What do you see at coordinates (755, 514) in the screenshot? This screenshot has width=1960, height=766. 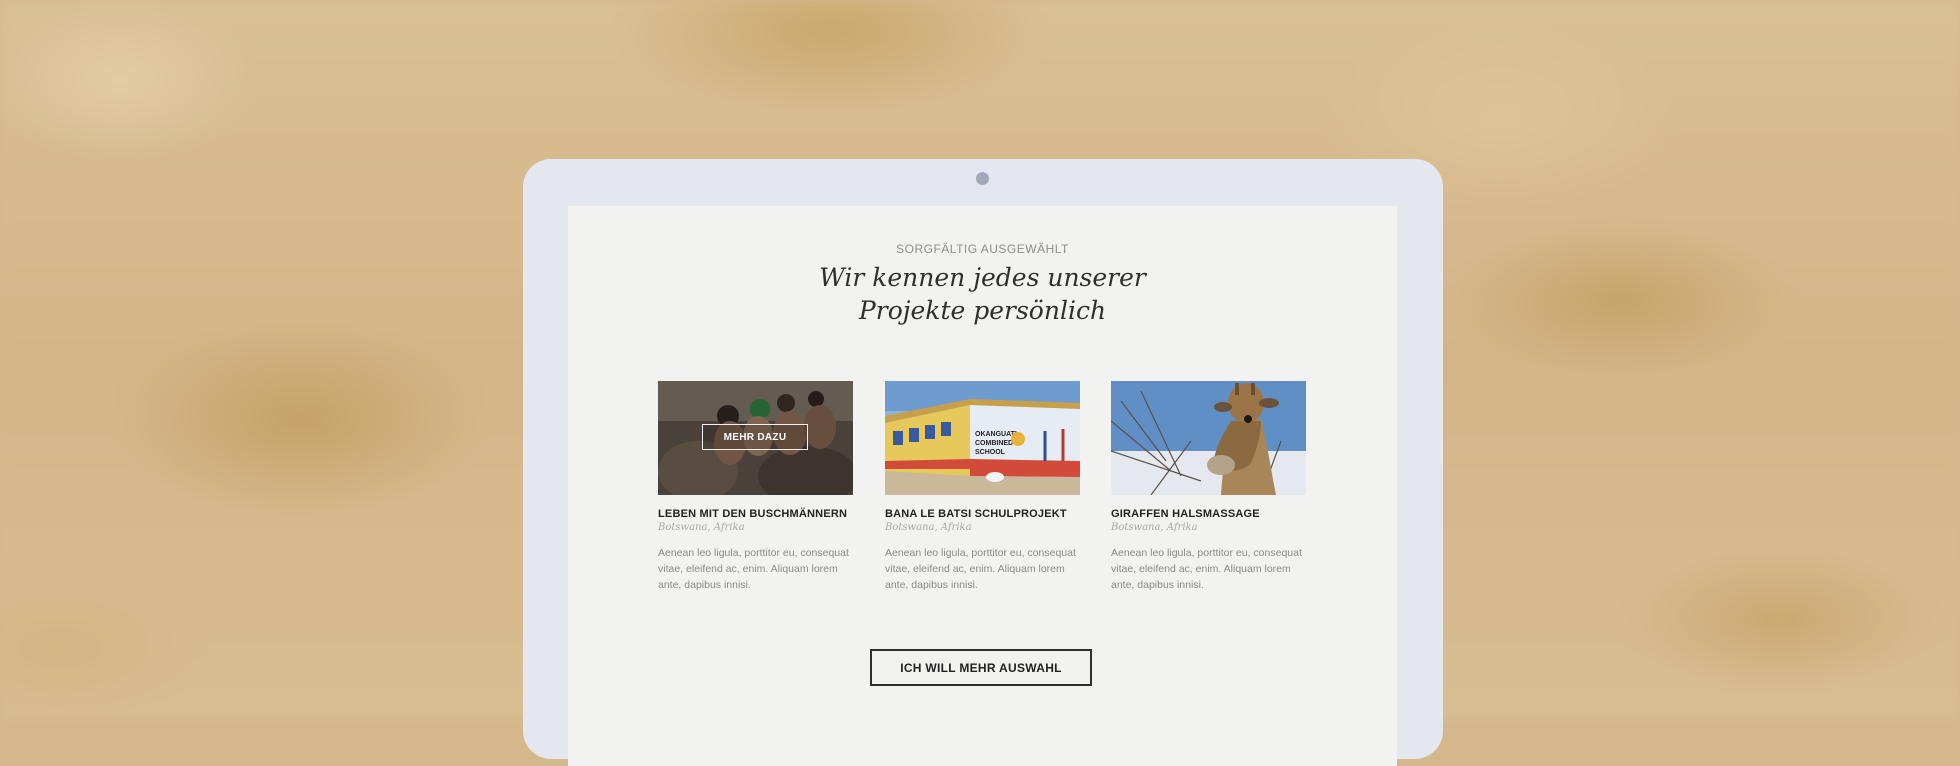 I see `project-title: LEBEN MIT DEN BUSCHMÄNNERN` at bounding box center [755, 514].